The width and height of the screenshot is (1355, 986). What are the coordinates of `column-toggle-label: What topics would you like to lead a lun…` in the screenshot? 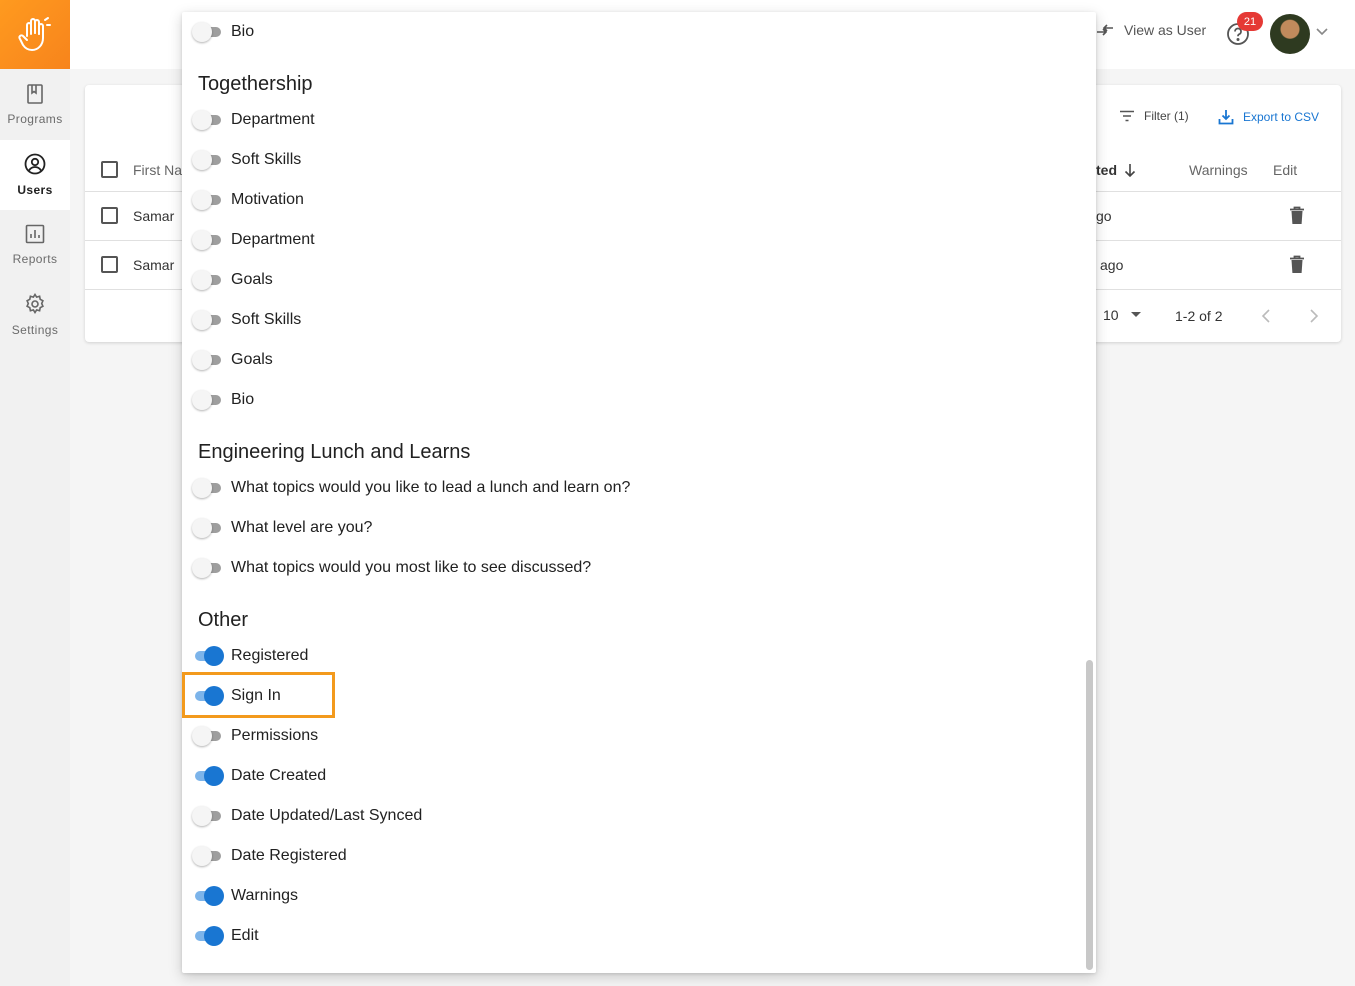 It's located at (431, 487).